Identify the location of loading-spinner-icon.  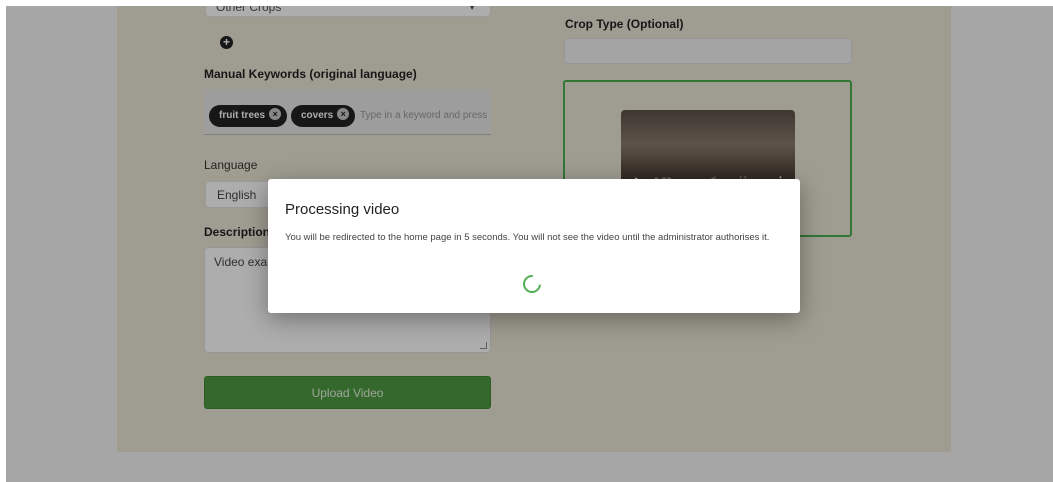
(532, 284).